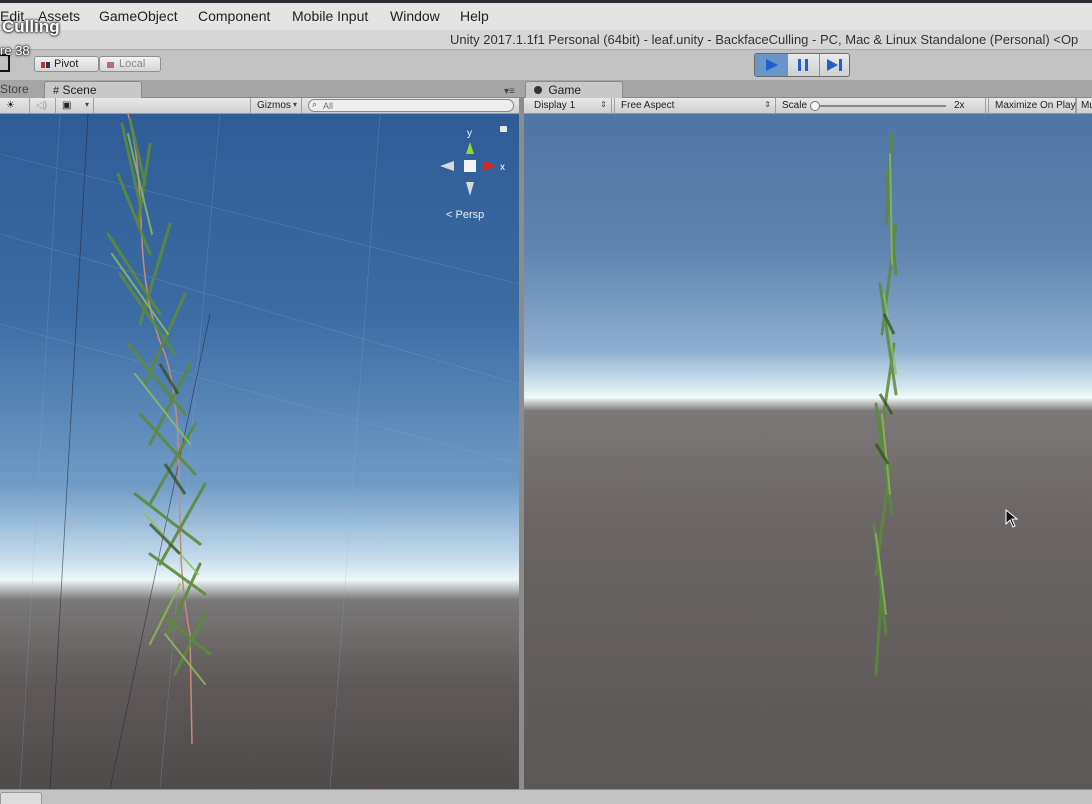  Describe the element at coordinates (509, 91) in the screenshot. I see `panel-menu-icon: ▾≡` at that location.